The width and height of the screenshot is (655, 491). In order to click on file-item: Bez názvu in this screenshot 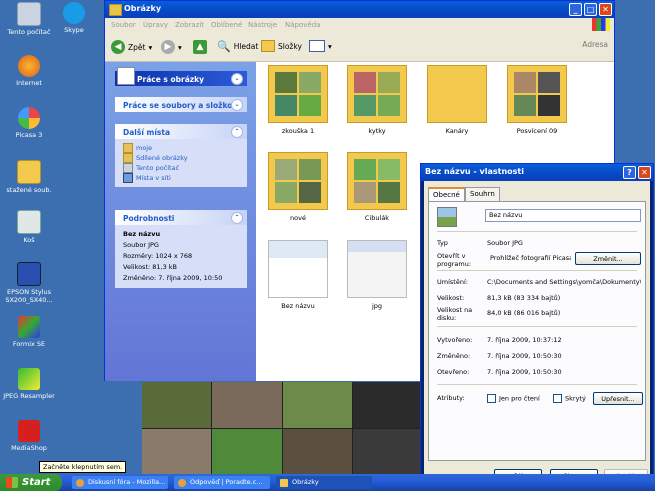, I will do `click(298, 275)`.